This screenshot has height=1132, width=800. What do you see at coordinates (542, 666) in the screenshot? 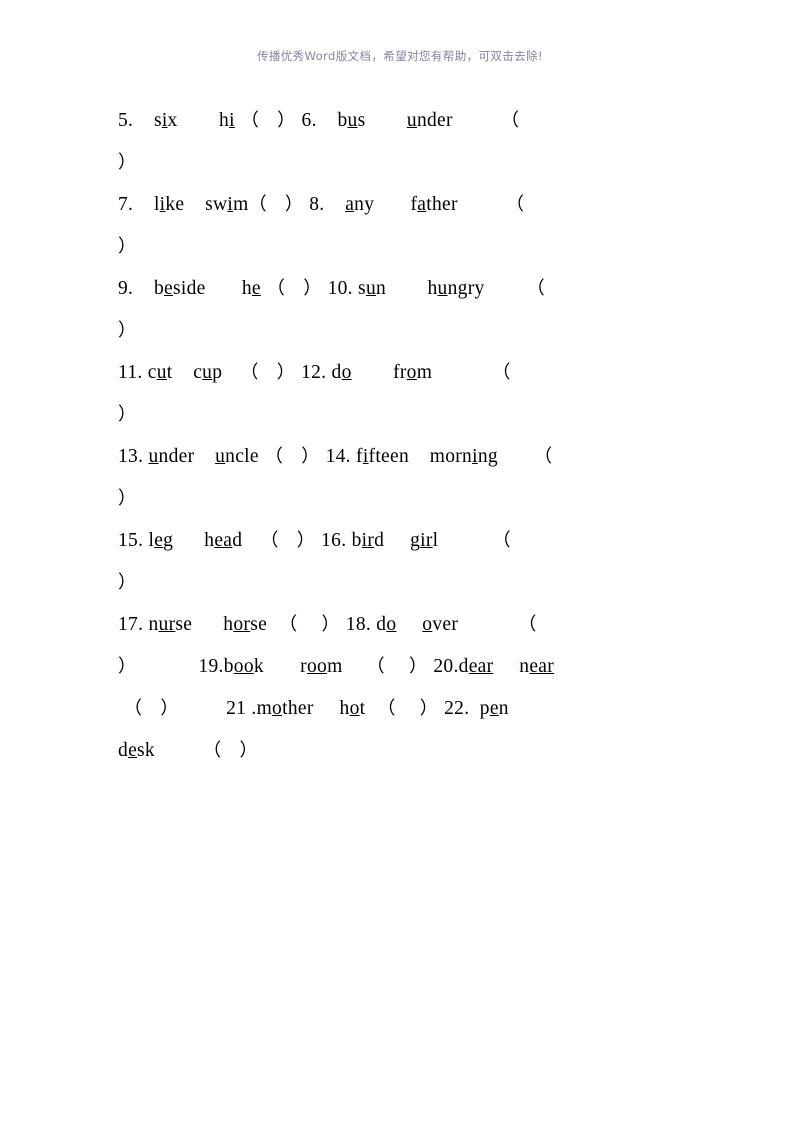
I see `underlined-vowel: ear` at bounding box center [542, 666].